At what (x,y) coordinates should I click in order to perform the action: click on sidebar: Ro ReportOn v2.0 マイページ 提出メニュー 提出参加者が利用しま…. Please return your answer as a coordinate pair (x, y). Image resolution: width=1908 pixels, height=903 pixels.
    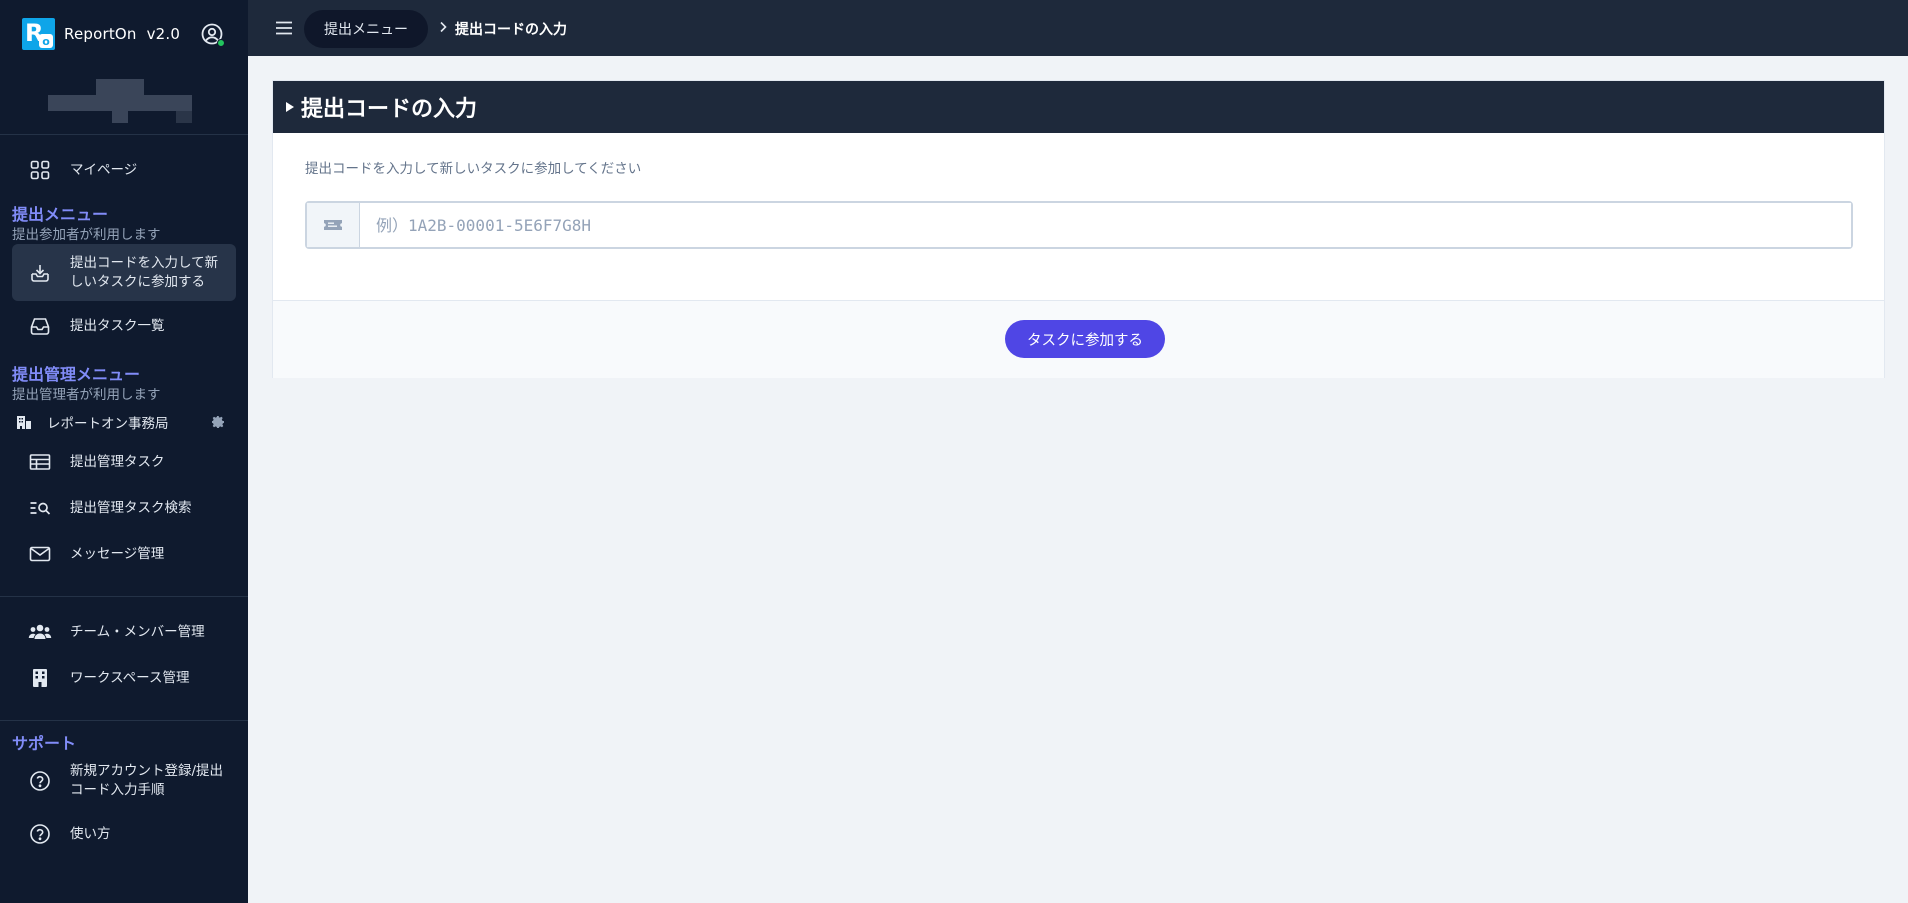
    Looking at the image, I should click on (124, 451).